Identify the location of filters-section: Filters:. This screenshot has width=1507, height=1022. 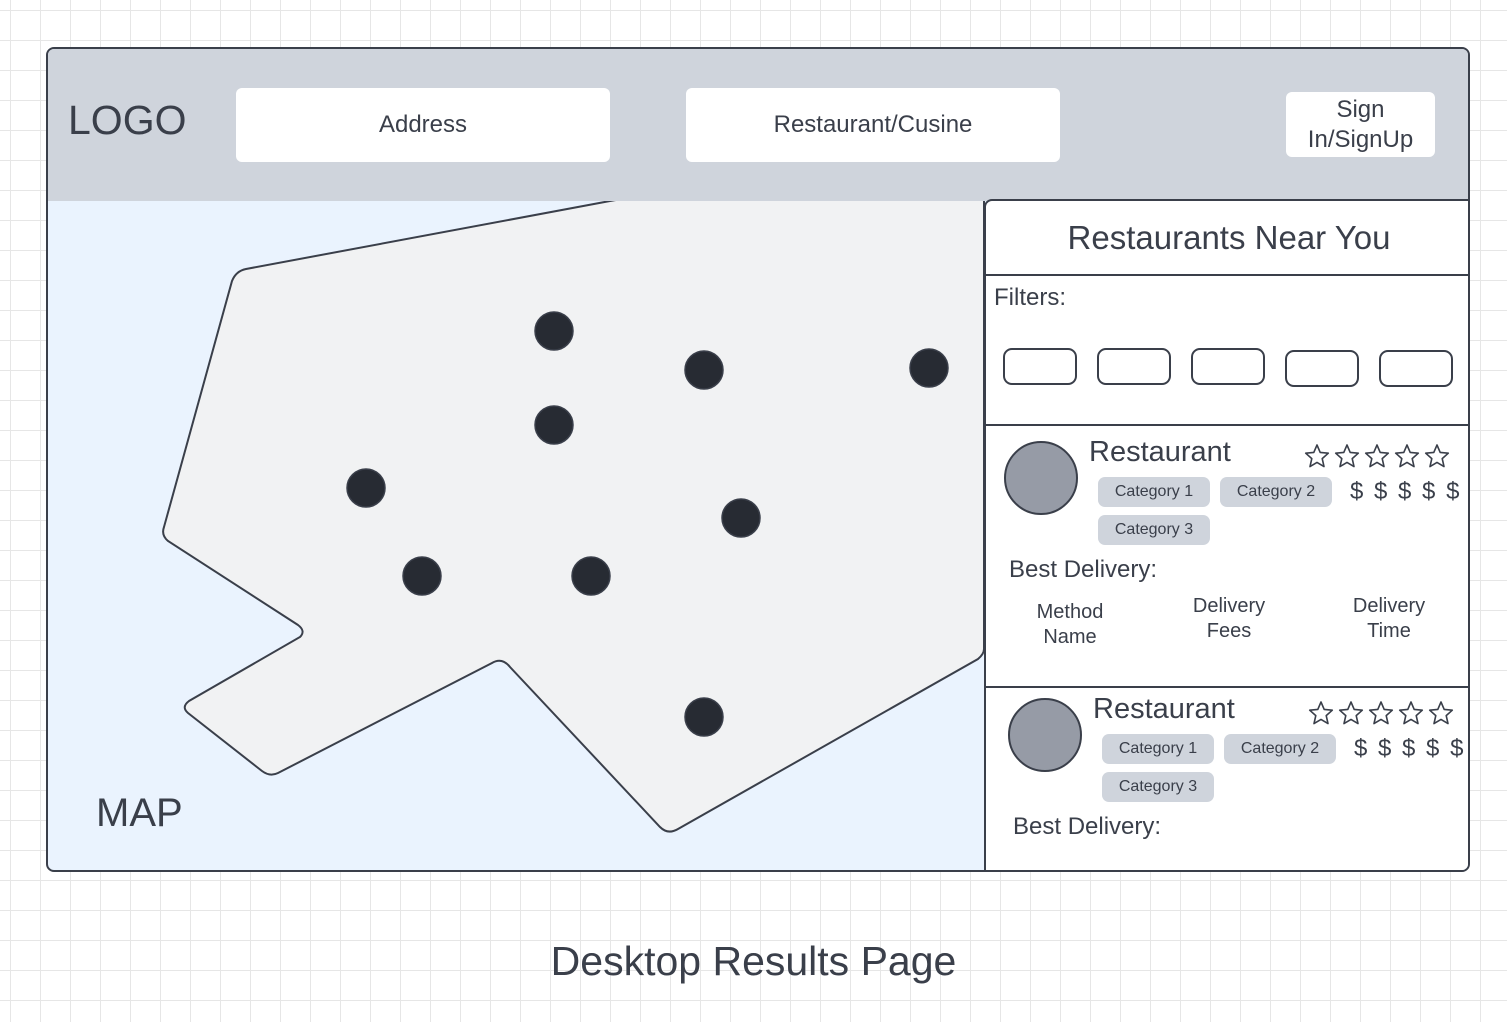
(1227, 351).